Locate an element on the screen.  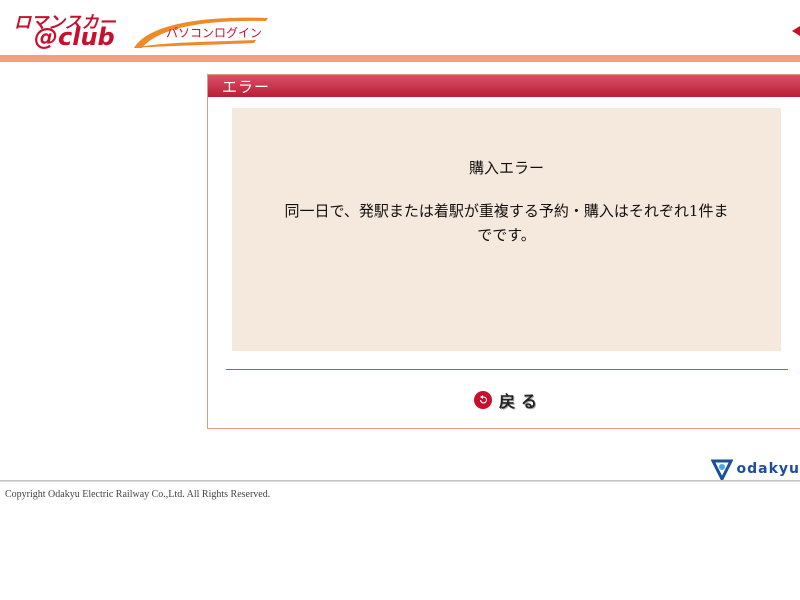
error-message: 同一日で、発駅または着駅が重複する予約・購入はそれぞれ1件までです。 is located at coordinates (506, 223).